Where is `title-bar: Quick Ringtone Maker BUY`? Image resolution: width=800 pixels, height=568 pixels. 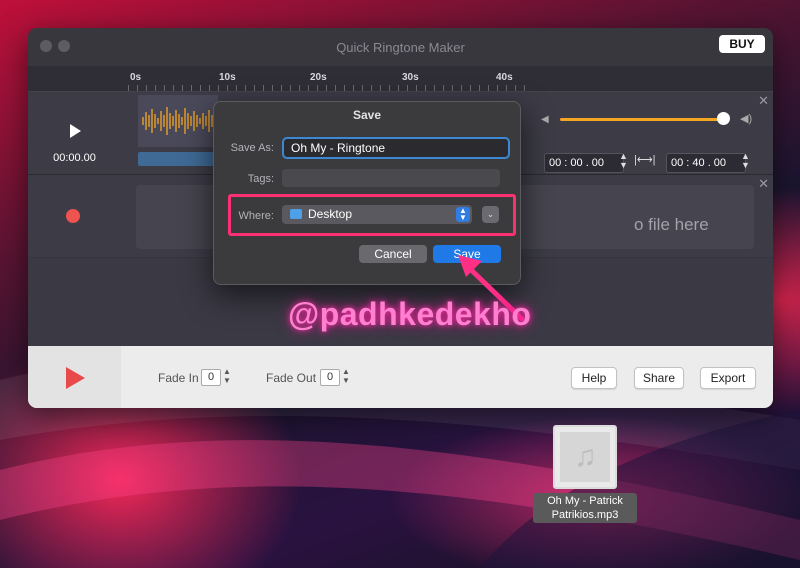 title-bar: Quick Ringtone Maker BUY is located at coordinates (400, 47).